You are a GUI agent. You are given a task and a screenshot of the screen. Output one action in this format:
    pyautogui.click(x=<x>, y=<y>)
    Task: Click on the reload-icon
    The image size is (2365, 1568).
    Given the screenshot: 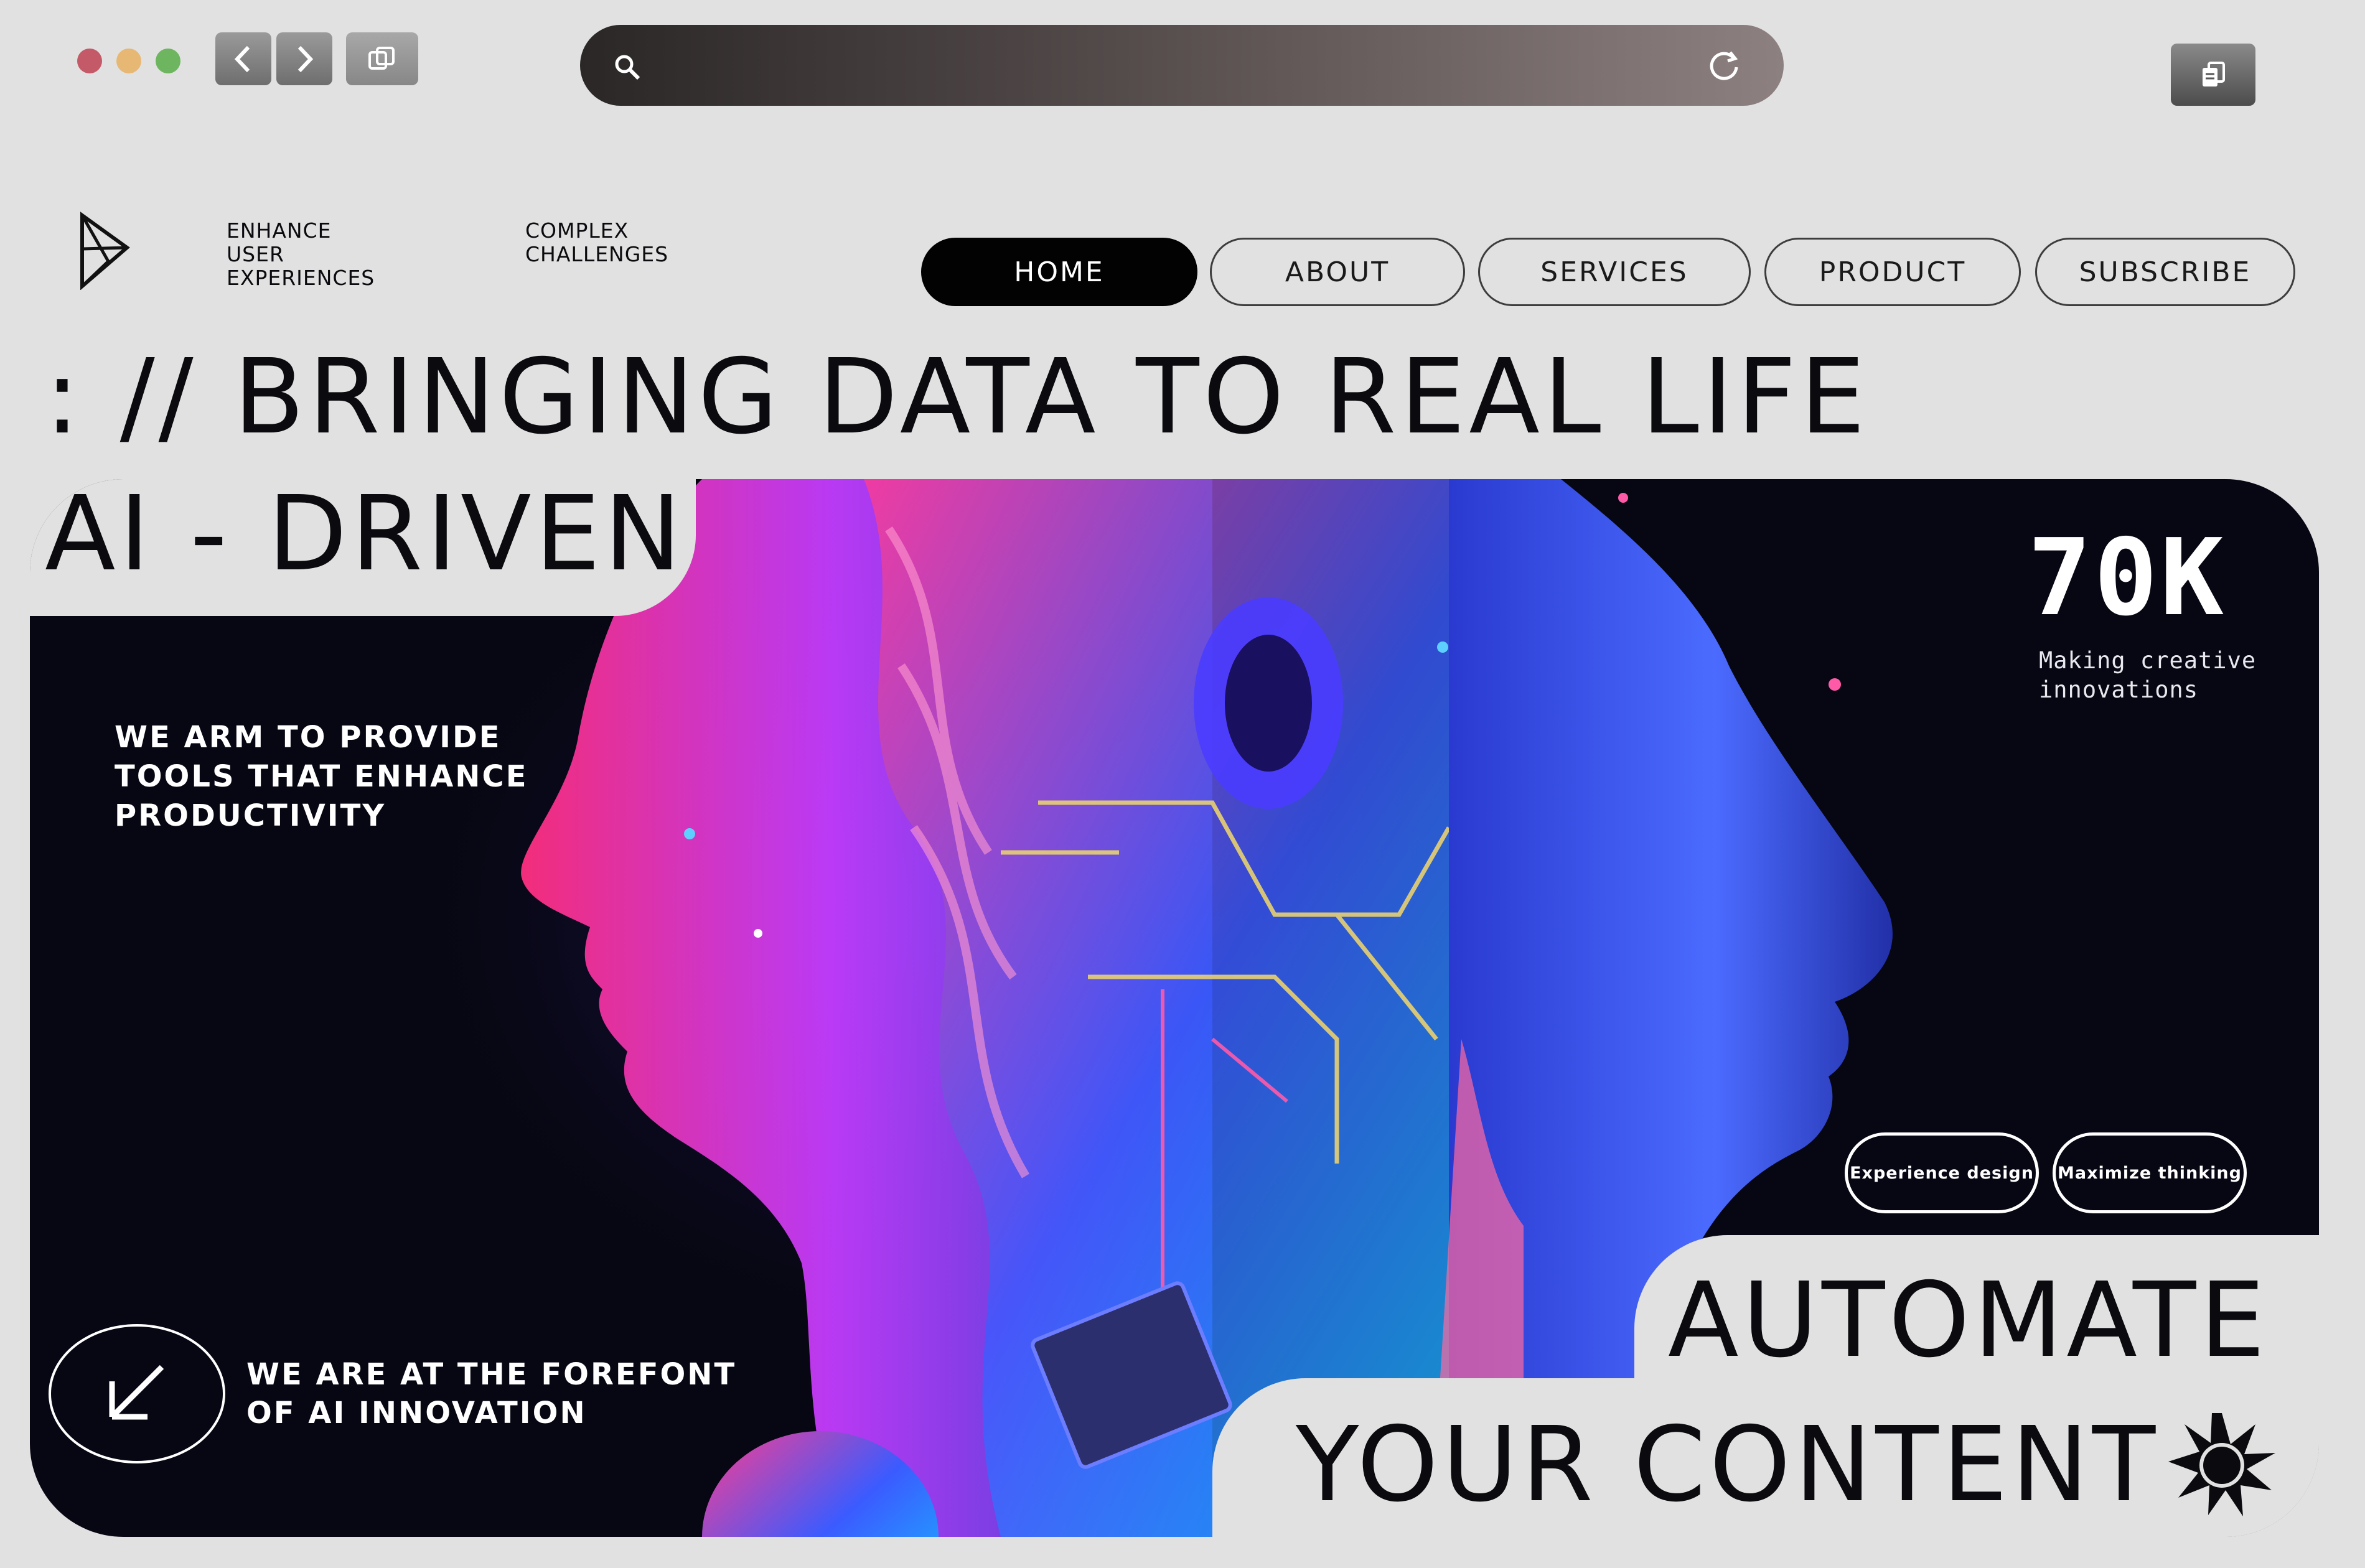 What is the action you would take?
    pyautogui.click(x=1724, y=66)
    